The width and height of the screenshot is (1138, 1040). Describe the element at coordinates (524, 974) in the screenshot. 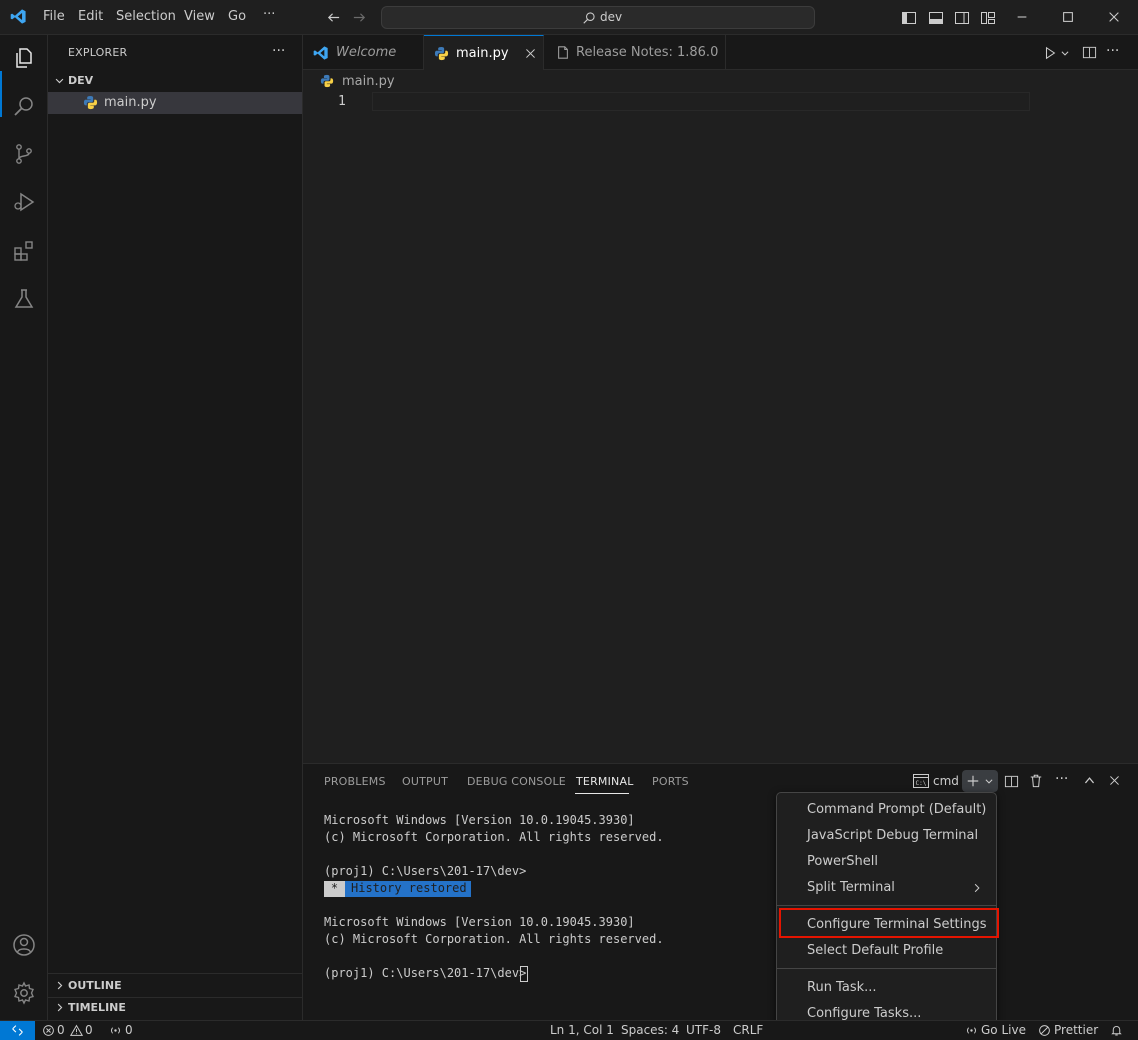

I see `terminal-cursor` at that location.